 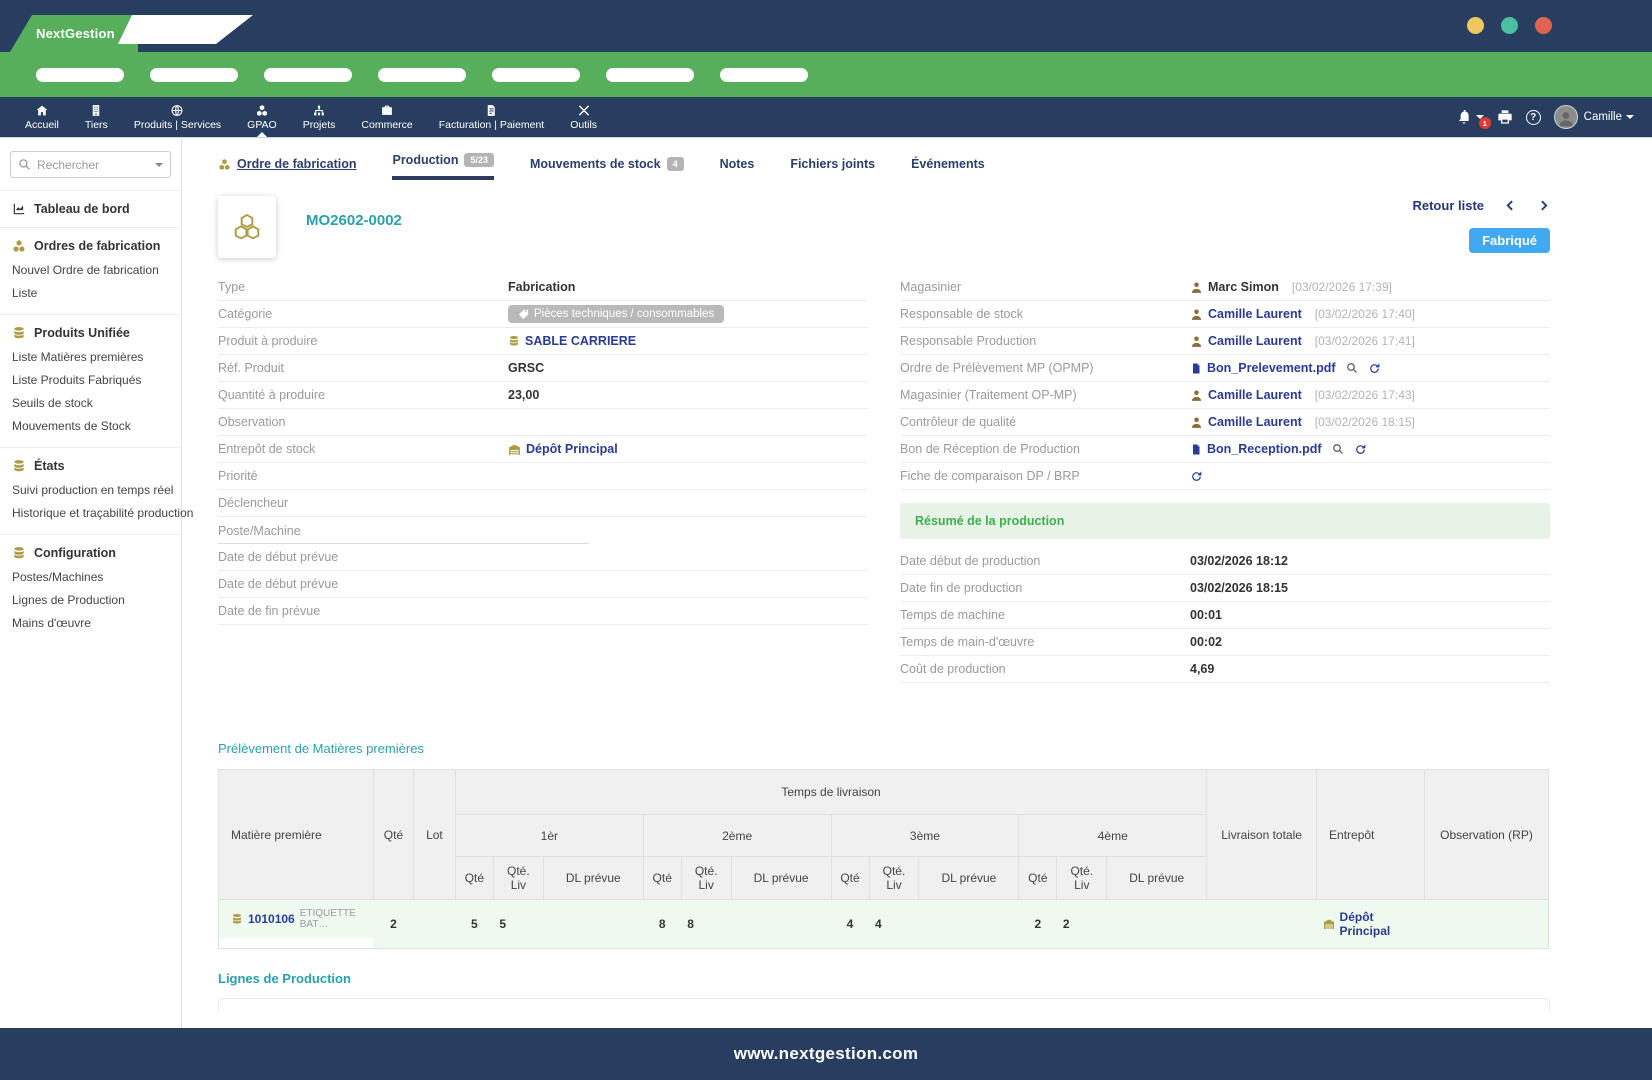 I want to click on nav-item-gpao: GPAO, so click(x=262, y=117).